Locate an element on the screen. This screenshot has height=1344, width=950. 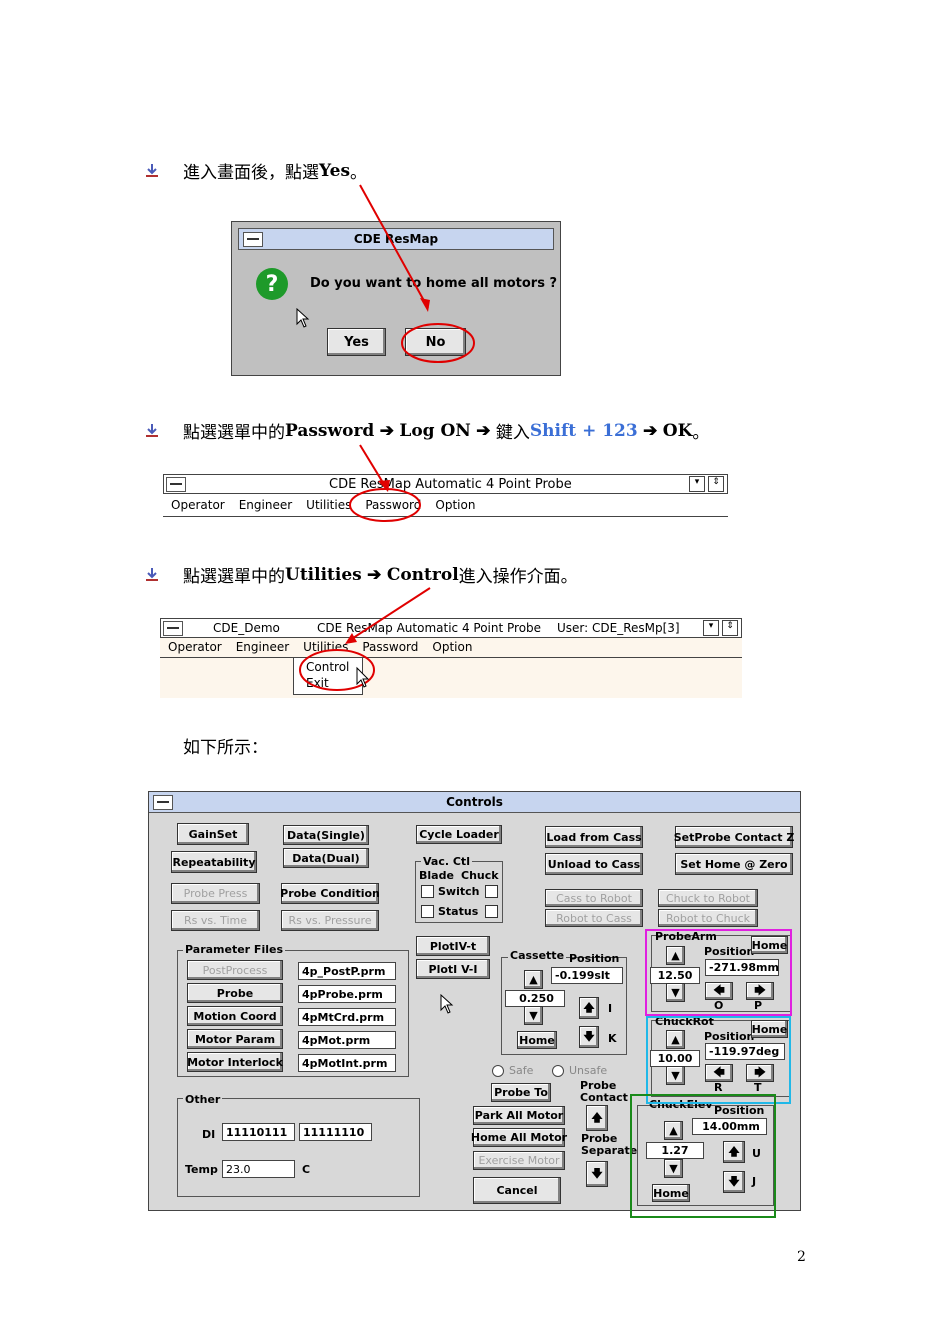
no-highlight-circle is located at coordinates (438, 343).